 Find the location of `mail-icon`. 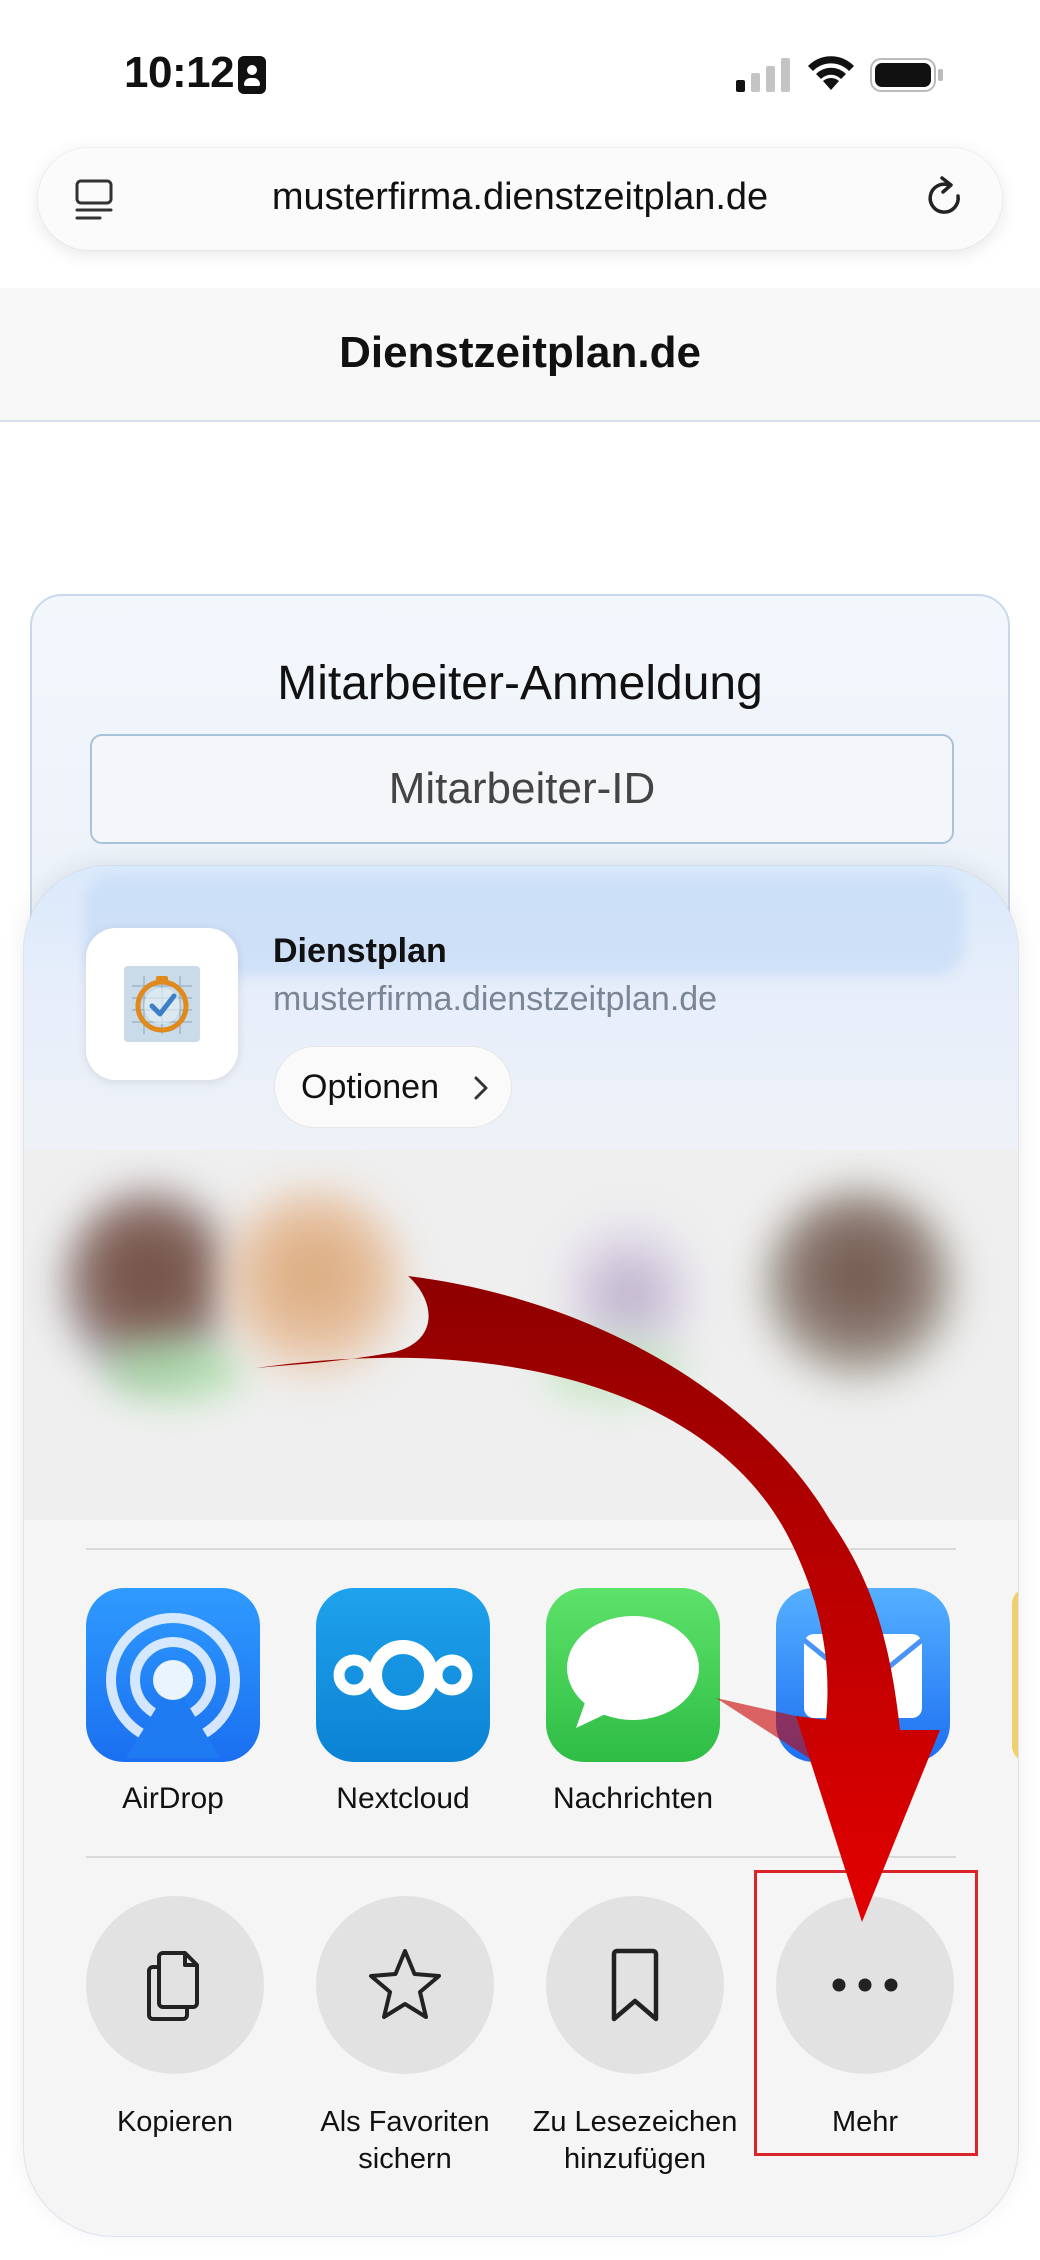

mail-icon is located at coordinates (863, 1675).